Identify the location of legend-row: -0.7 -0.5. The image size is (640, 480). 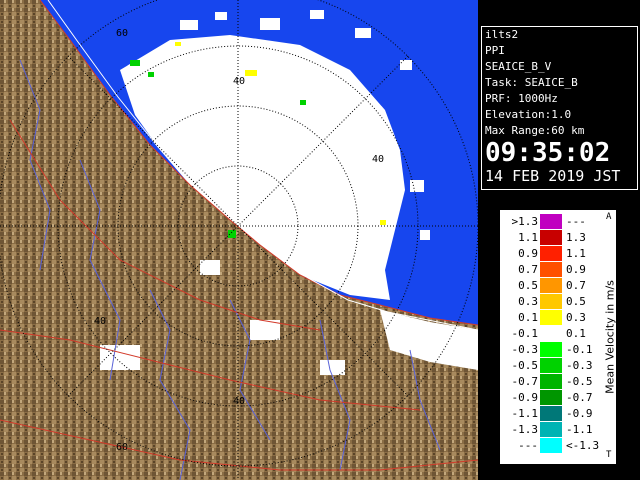
(550, 381).